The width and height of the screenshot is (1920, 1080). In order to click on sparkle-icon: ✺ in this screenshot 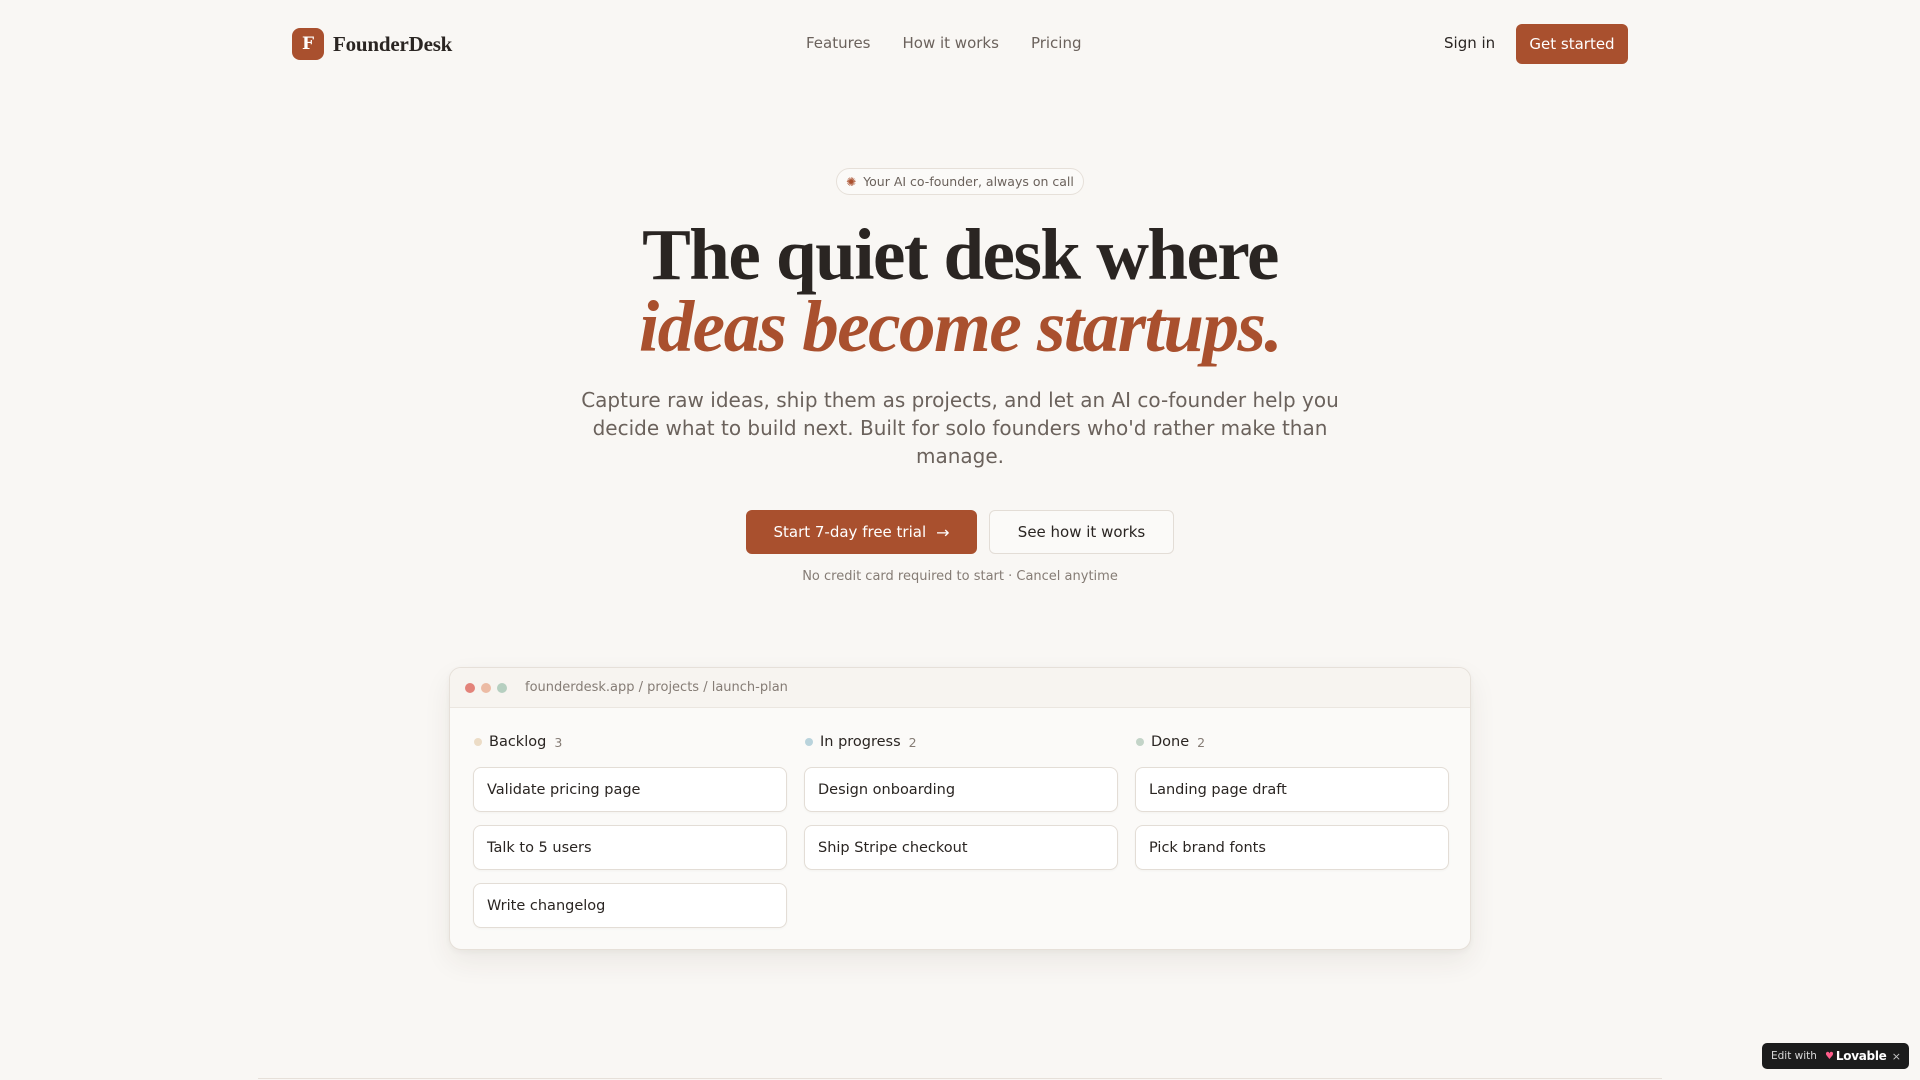, I will do `click(851, 181)`.